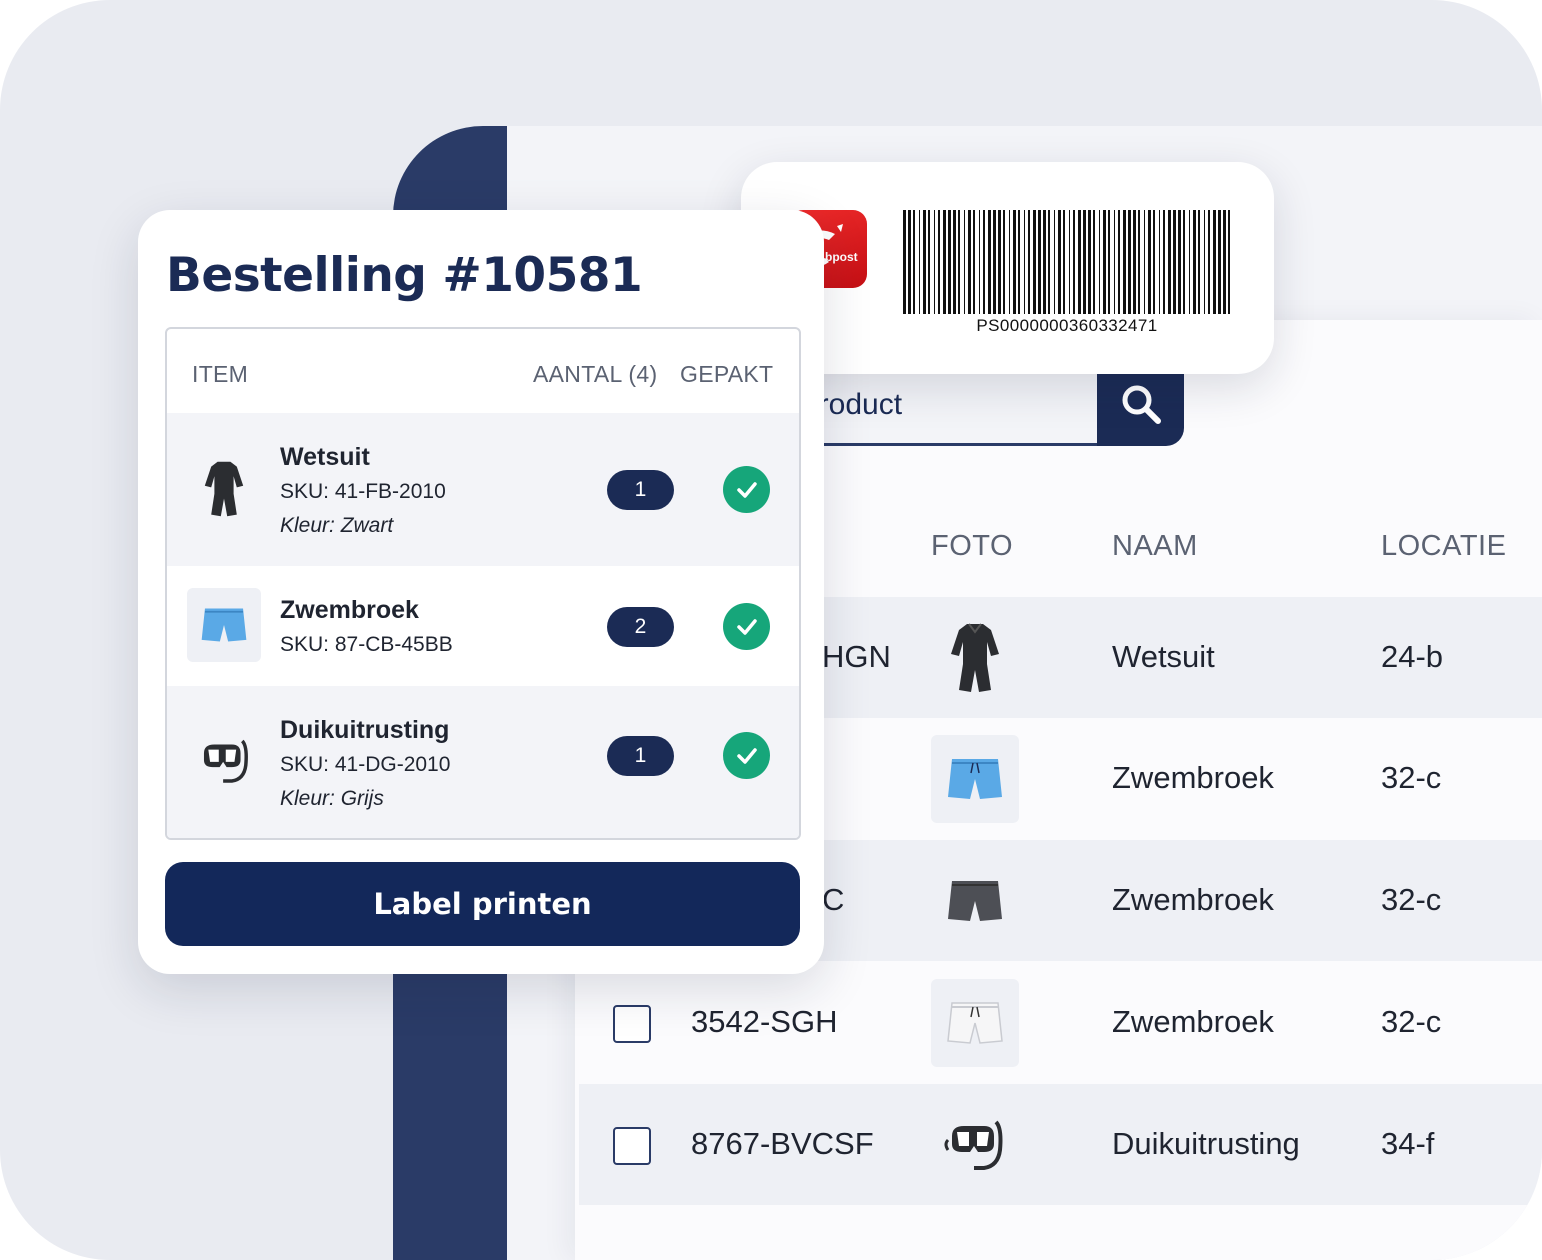 This screenshot has height=1260, width=1542. I want to click on row-location: 24-b, so click(1412, 656).